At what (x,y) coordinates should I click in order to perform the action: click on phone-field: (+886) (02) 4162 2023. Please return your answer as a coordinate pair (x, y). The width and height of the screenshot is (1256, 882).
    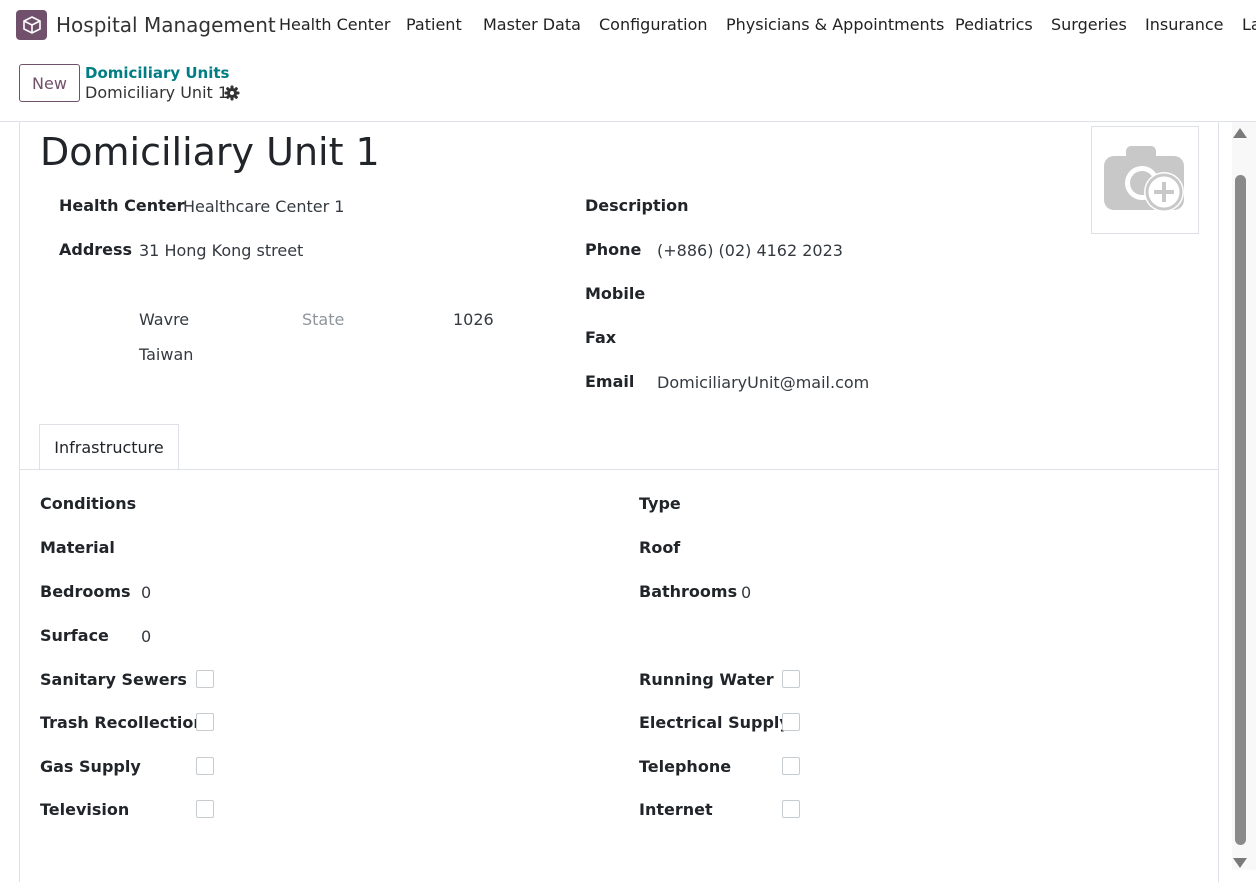
    Looking at the image, I should click on (750, 250).